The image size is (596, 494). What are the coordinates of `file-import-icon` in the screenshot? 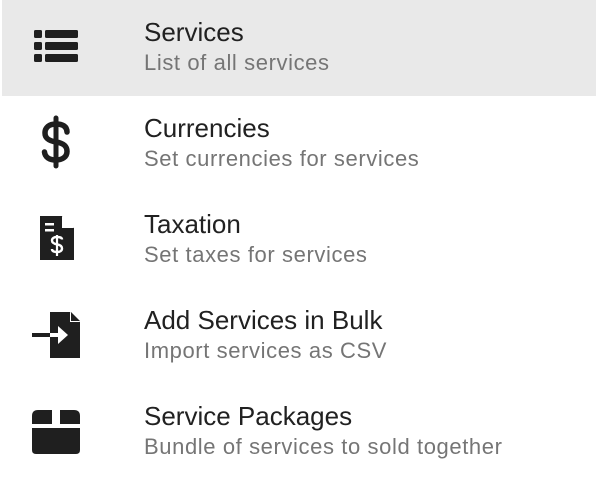 It's located at (56, 334).